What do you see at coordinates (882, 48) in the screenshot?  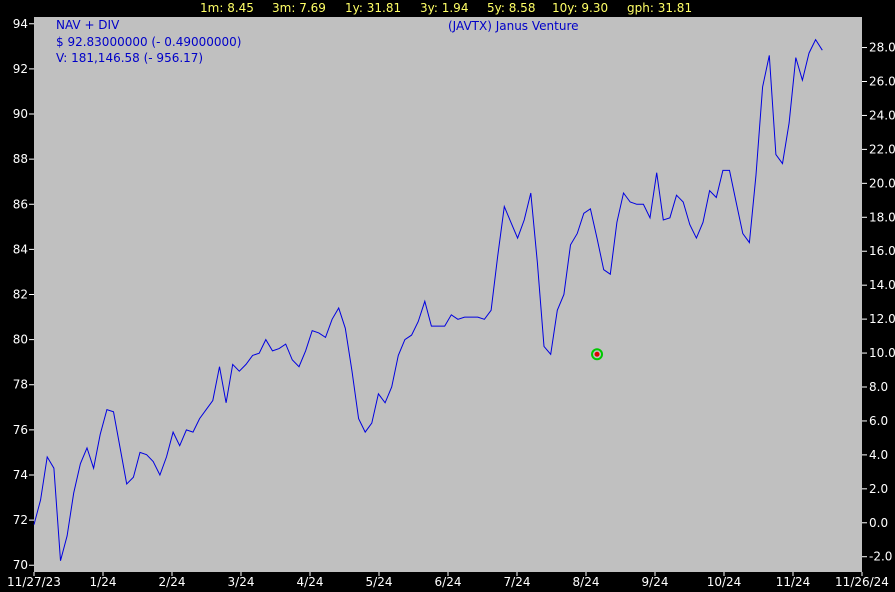 I see `right-tick-label: 28.0` at bounding box center [882, 48].